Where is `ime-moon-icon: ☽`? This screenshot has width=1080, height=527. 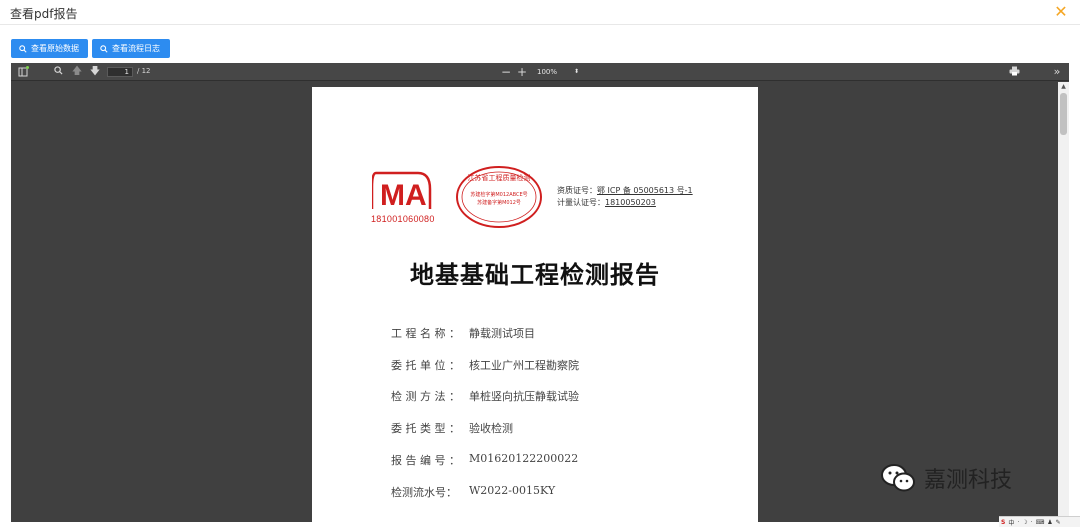
ime-moon-icon: ☽ is located at coordinates (1024, 522).